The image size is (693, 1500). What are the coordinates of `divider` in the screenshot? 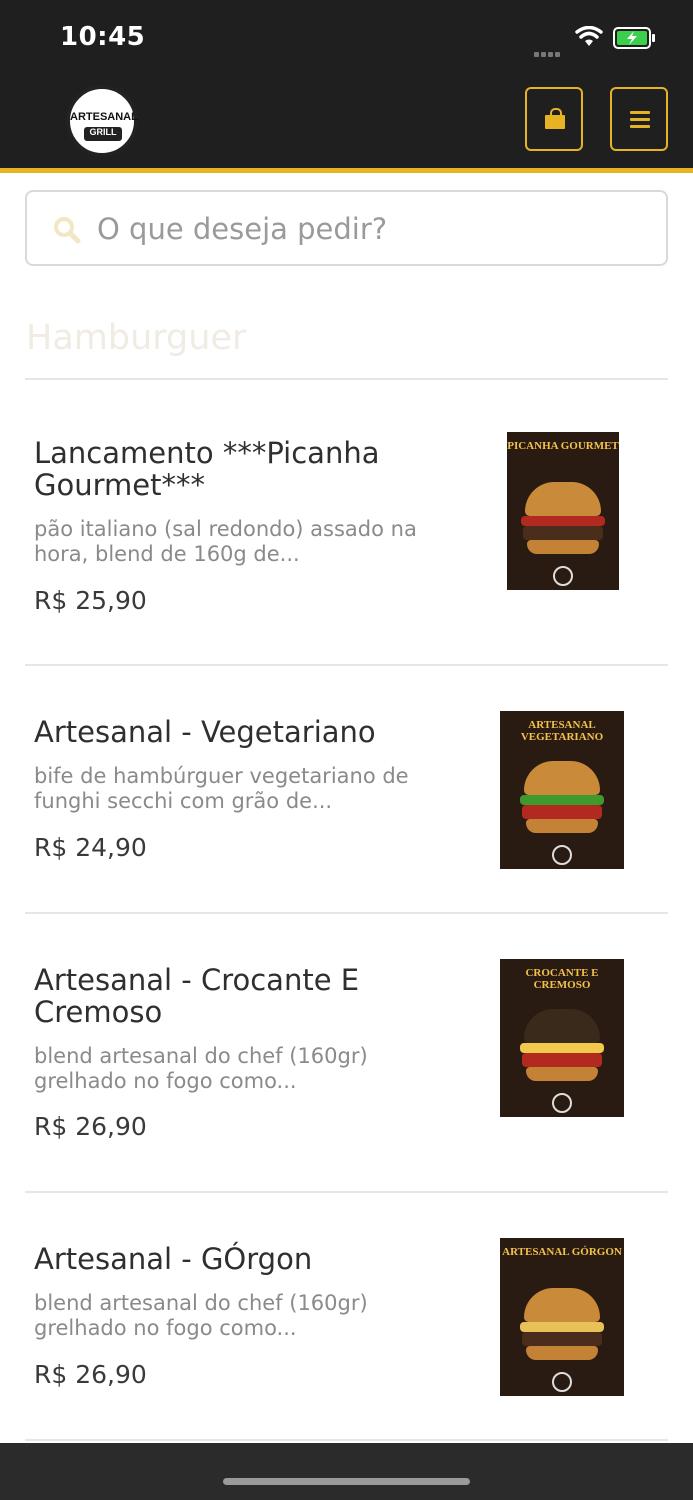 It's located at (346, 1440).